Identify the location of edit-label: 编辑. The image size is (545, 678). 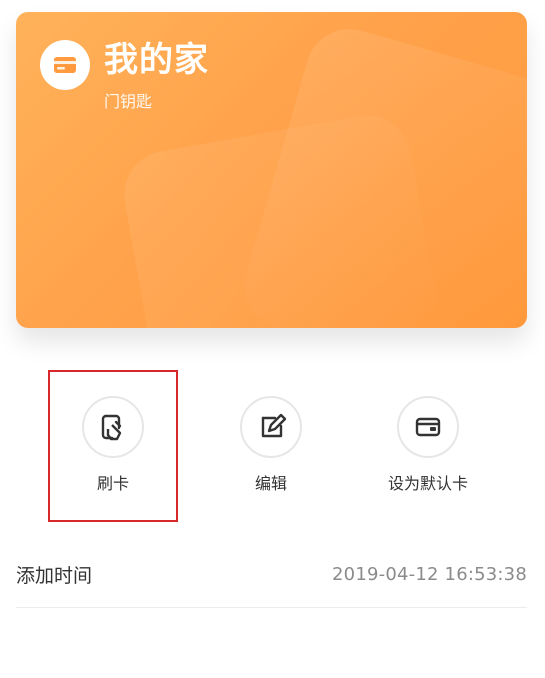
(270, 483).